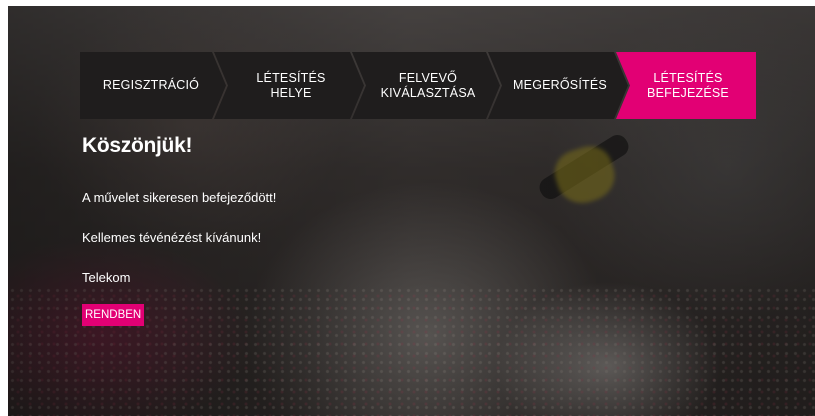 The width and height of the screenshot is (815, 416). Describe the element at coordinates (688, 92) in the screenshot. I see `step-label-line: BEFEJEZÉSE` at that location.